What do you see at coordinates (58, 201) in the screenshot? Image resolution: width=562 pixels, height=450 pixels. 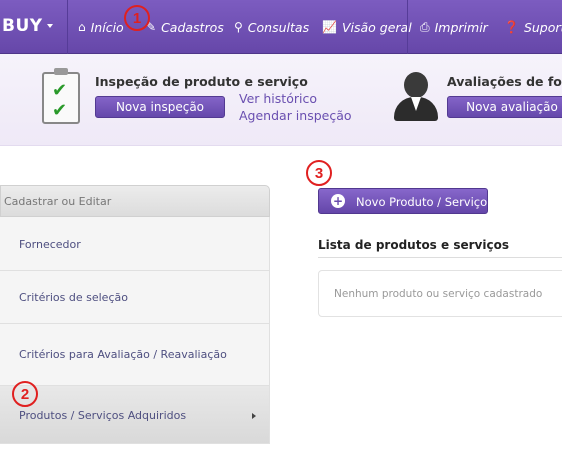 I see `sidebar-header-label: Cadastrar ou Editar` at bounding box center [58, 201].